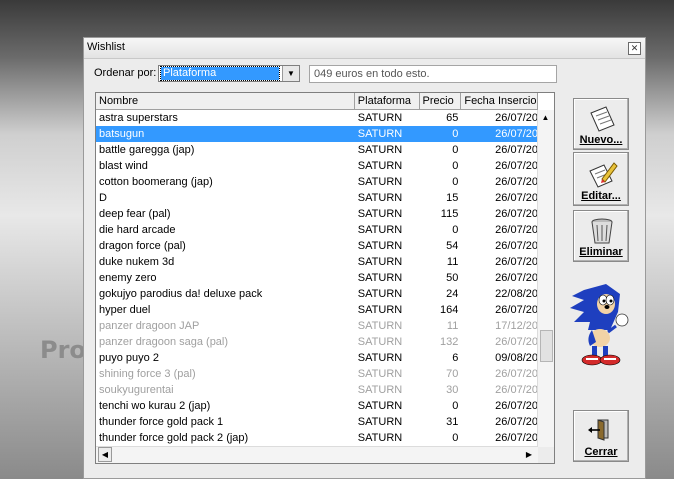 This screenshot has height=479, width=674. What do you see at coordinates (601, 252) in the screenshot?
I see `delete-button-label: Eliminar` at bounding box center [601, 252].